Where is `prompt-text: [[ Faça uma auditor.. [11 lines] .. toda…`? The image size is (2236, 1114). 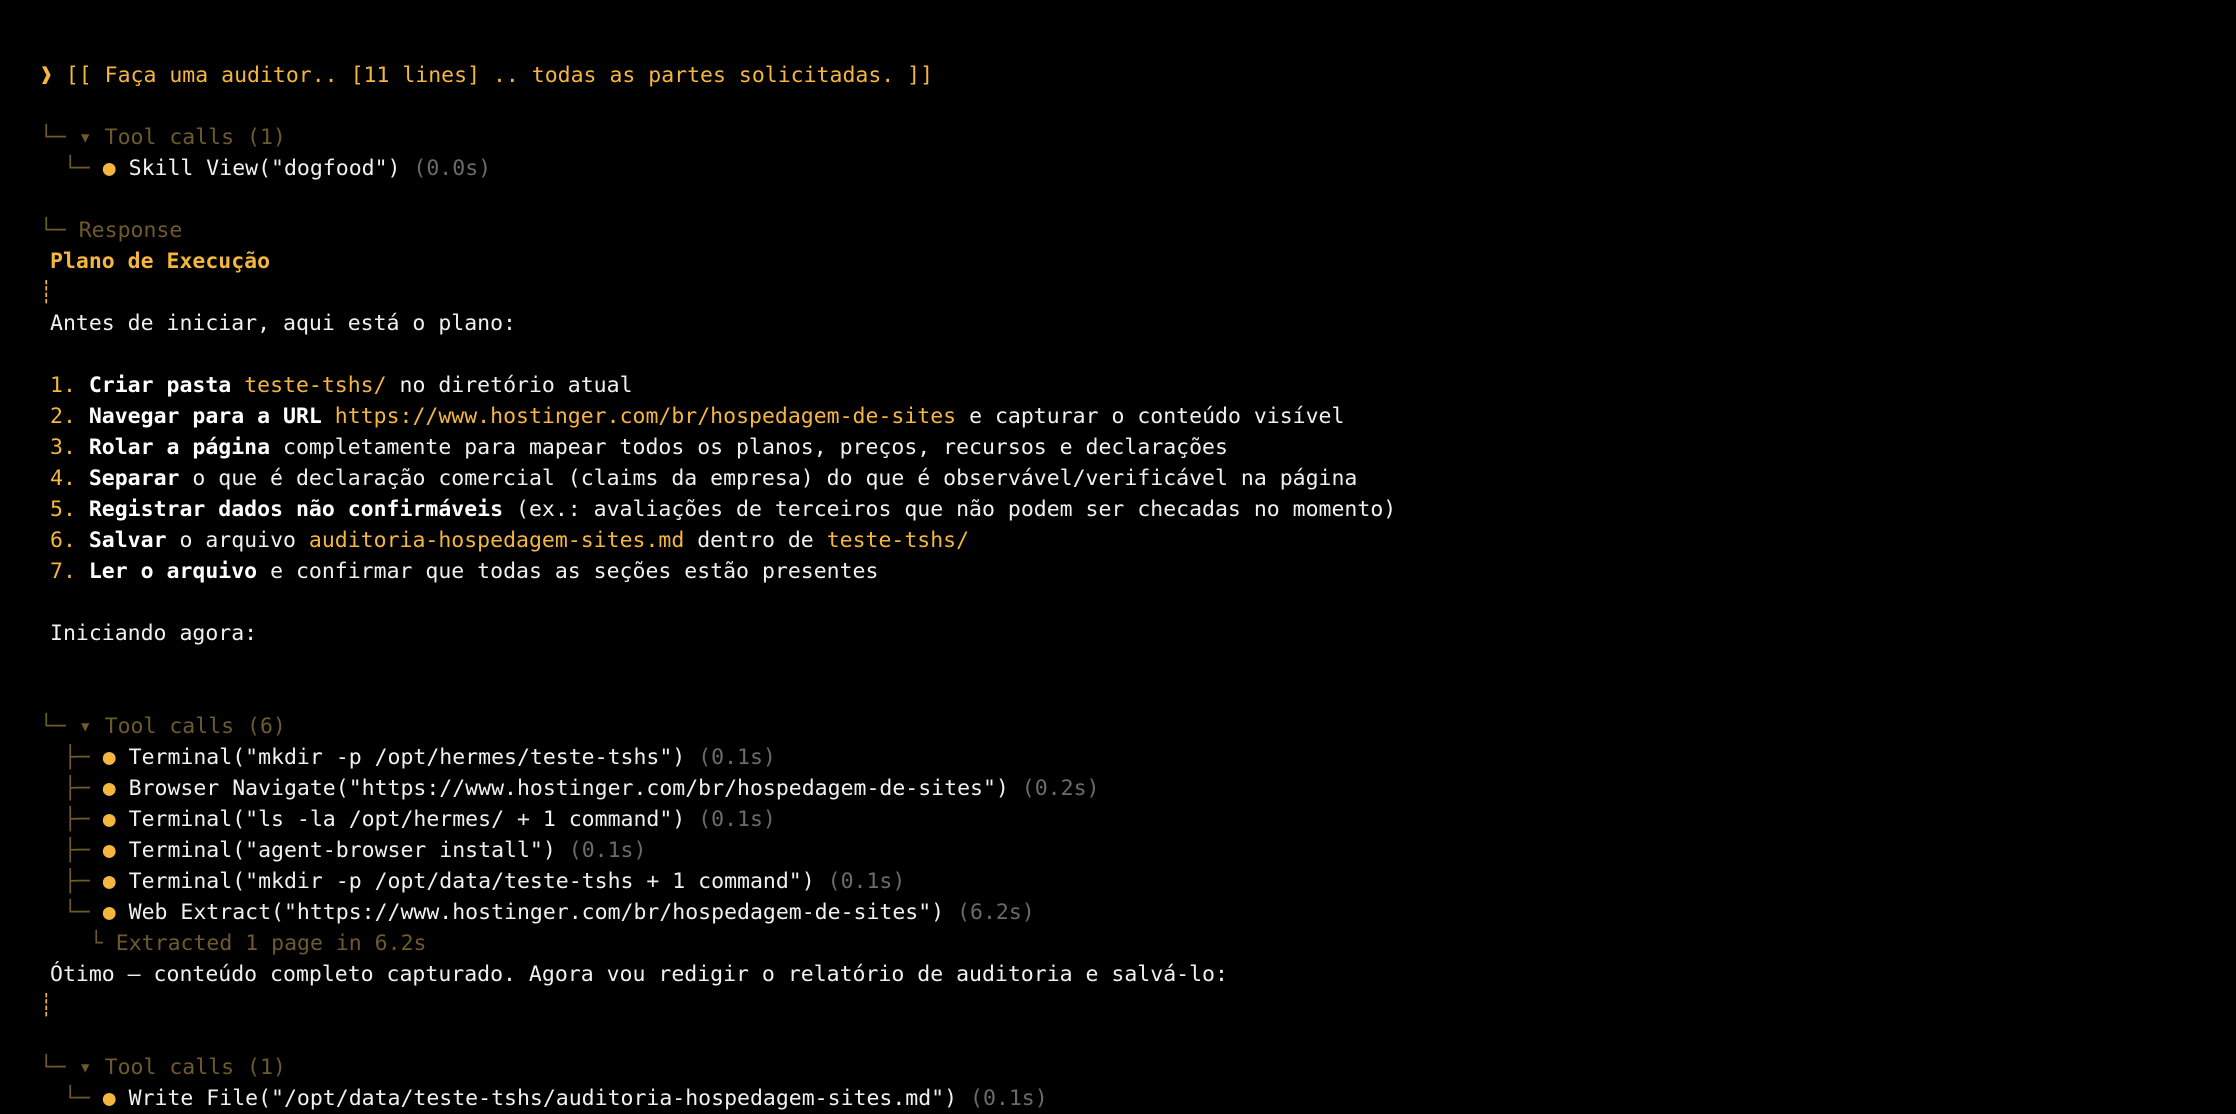 prompt-text: [[ Faça uma auditor.. [11 lines] .. toda… is located at coordinates (499, 75).